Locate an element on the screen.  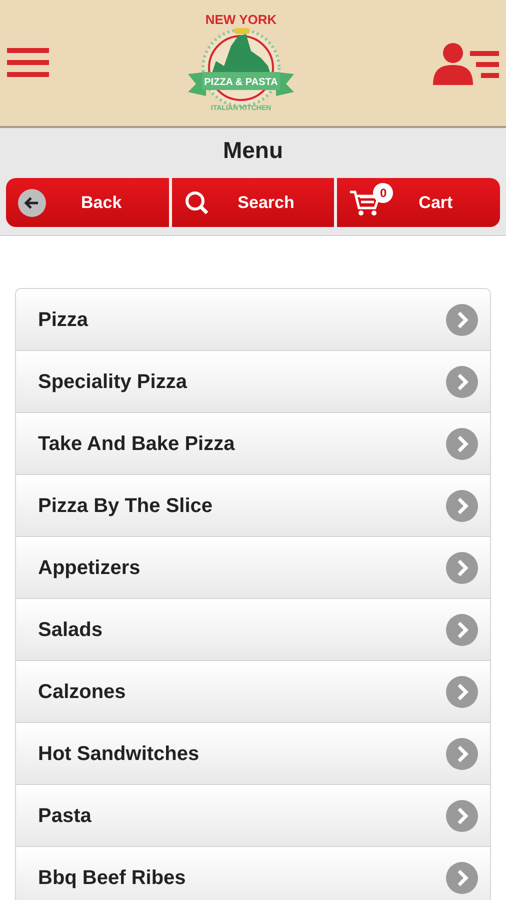
category-label: Bbq Beef Ribes is located at coordinates (112, 878).